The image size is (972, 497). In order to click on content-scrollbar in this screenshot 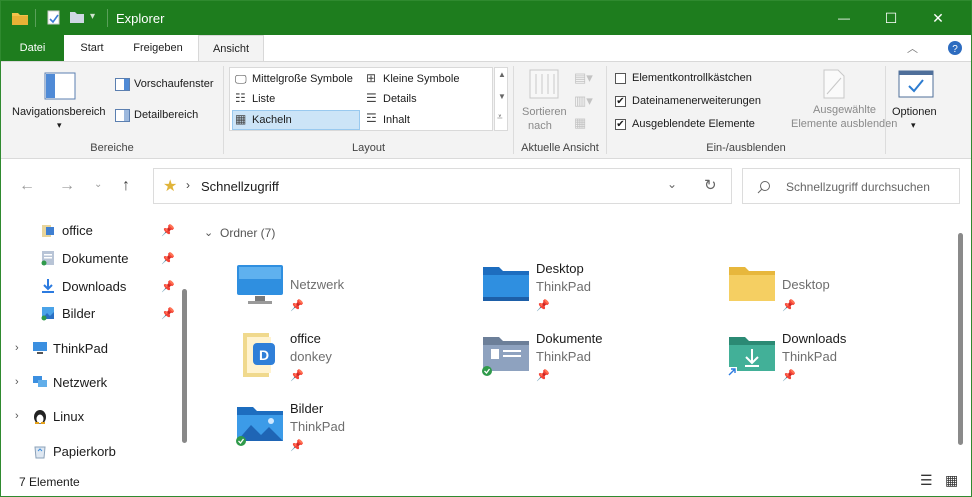, I will do `click(960, 339)`.